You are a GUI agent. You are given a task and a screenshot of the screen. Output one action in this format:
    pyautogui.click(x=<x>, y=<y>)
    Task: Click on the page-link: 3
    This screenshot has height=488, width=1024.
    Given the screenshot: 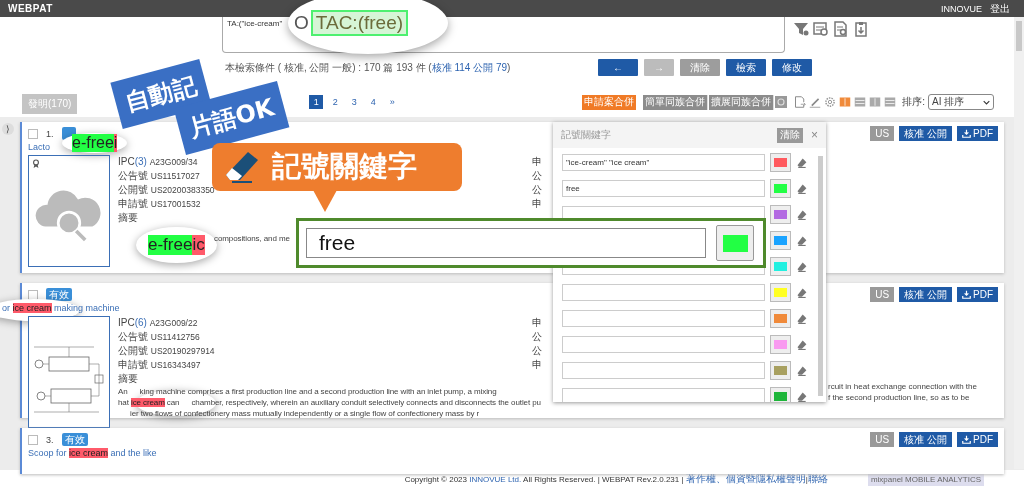 What is the action you would take?
    pyautogui.click(x=354, y=102)
    